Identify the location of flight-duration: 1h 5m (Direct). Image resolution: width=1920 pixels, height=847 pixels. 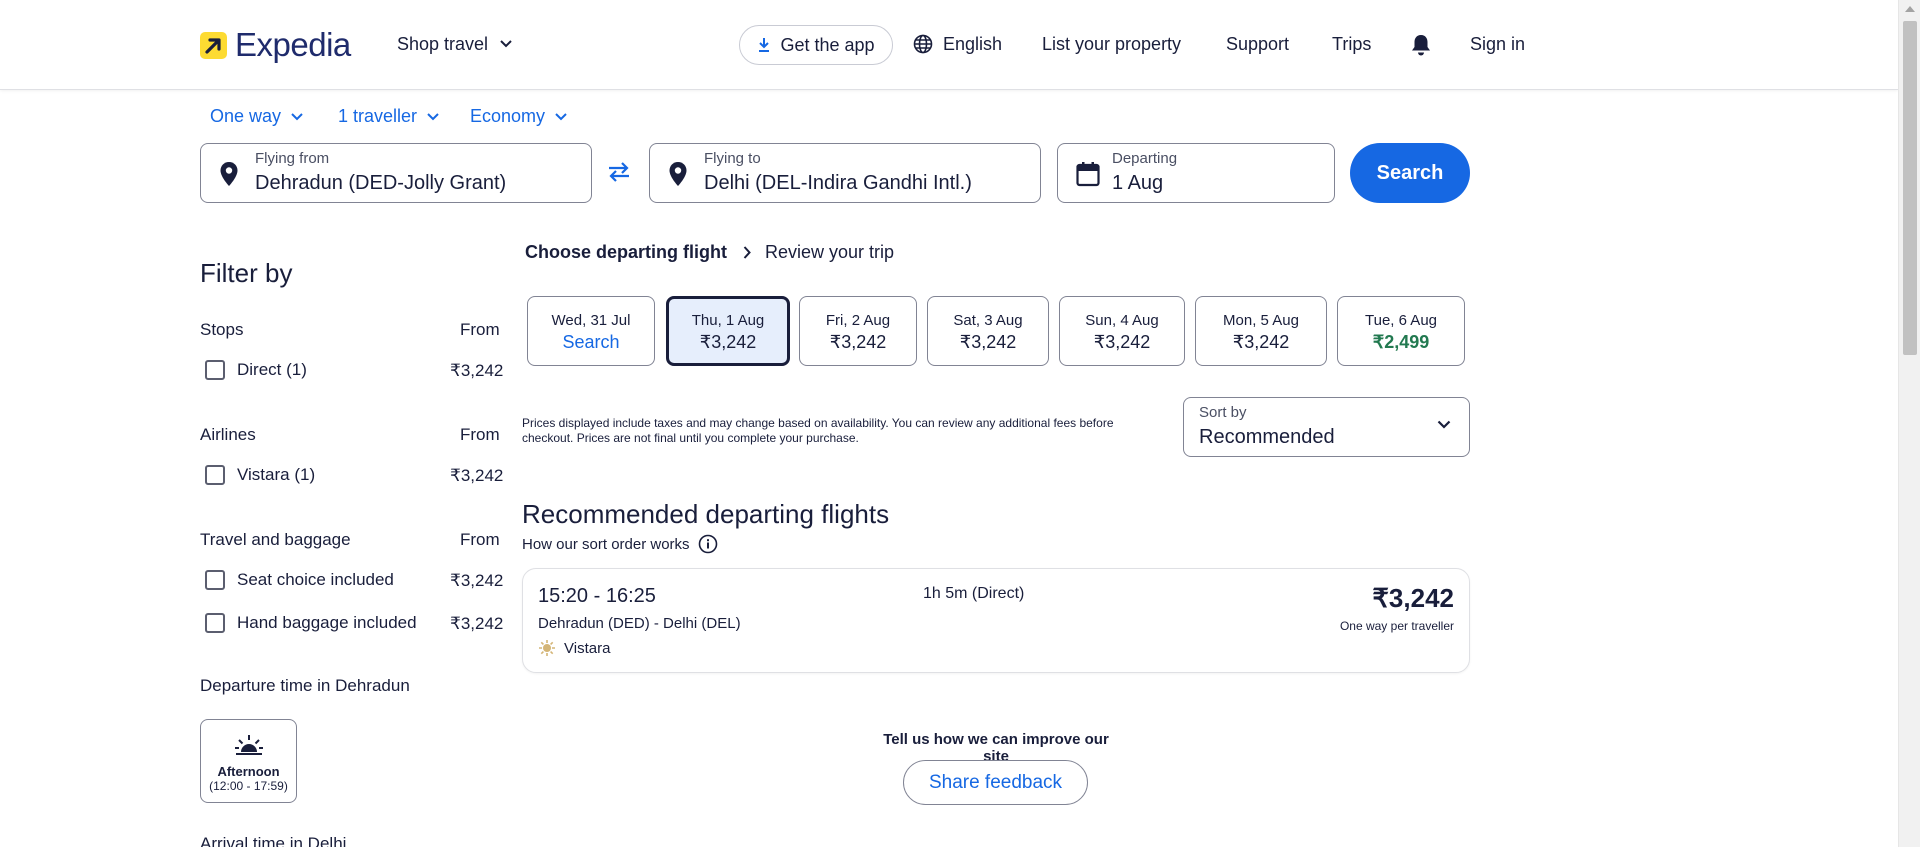
(974, 593).